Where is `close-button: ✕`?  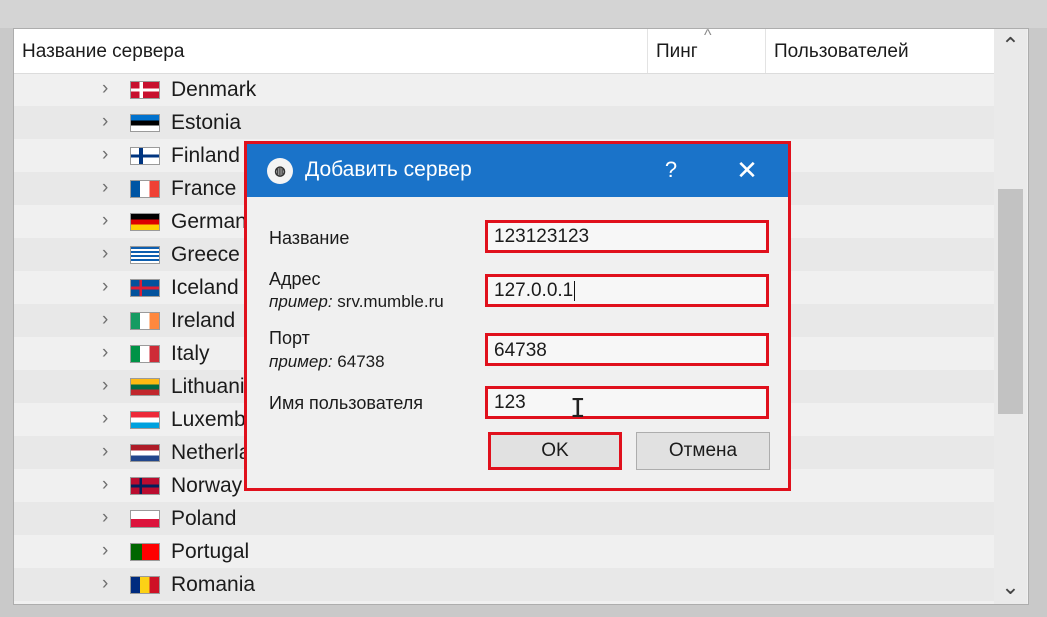
close-button: ✕ is located at coordinates (747, 170).